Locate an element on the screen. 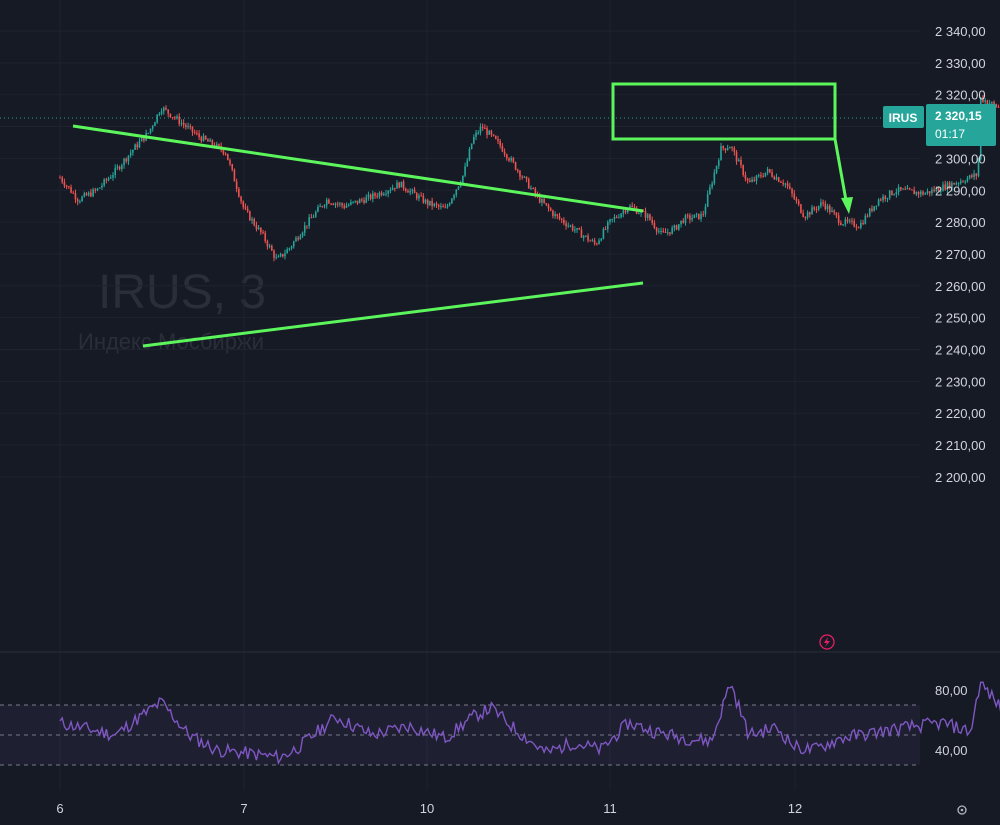 The width and height of the screenshot is (1000, 825). price-tick-label: 2 280,00 is located at coordinates (960, 222).